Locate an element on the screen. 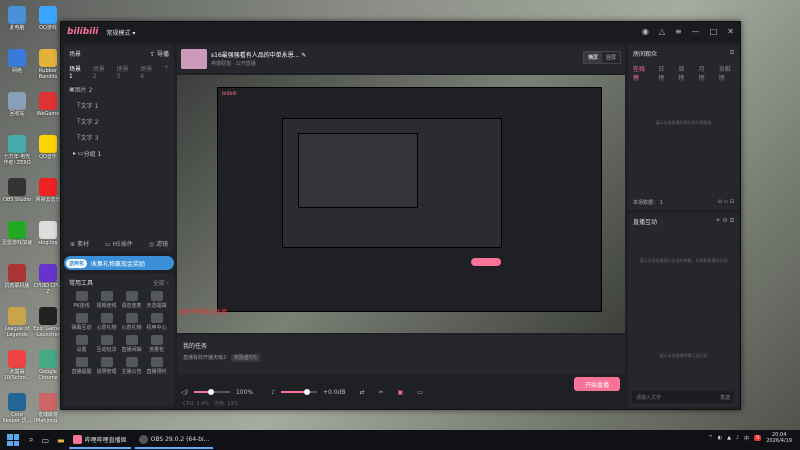 Image resolution: width=800 pixels, height=450 pixels. tool-item: 直播间抽 is located at coordinates (131, 344).